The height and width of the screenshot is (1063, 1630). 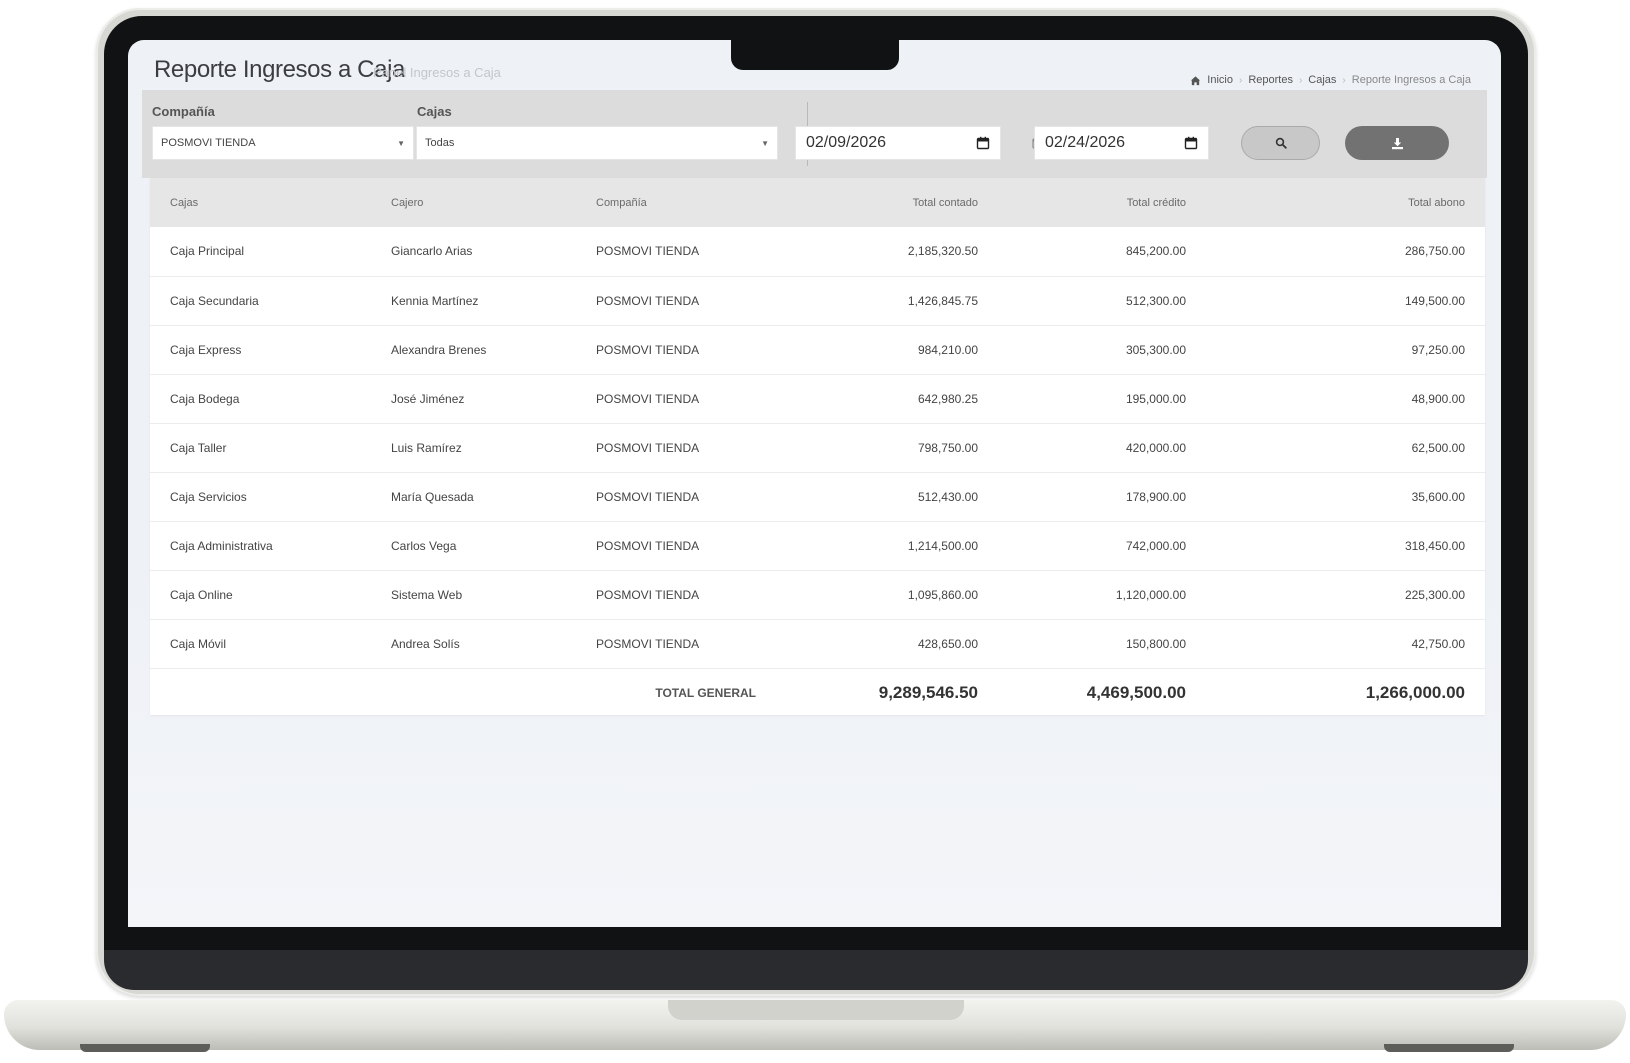 What do you see at coordinates (887, 301) in the screenshot?
I see `cell-total-contado: 1,426,845.75` at bounding box center [887, 301].